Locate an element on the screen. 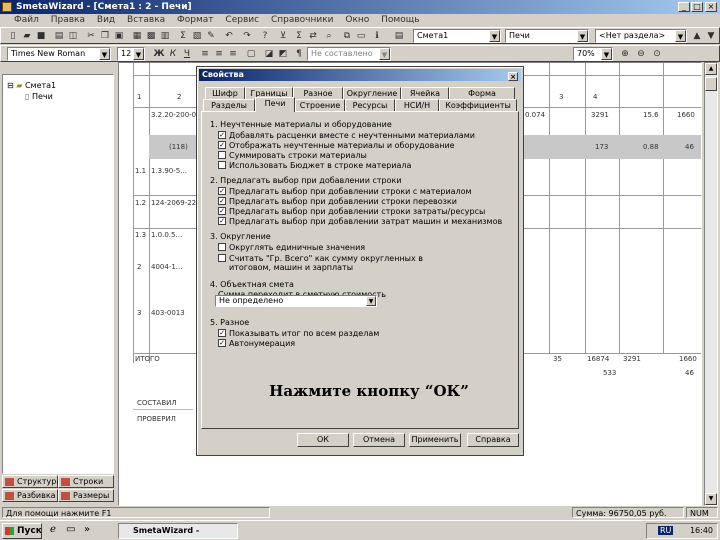 The height and width of the screenshot is (540, 720). borders-icon: ▢ is located at coordinates (251, 54).